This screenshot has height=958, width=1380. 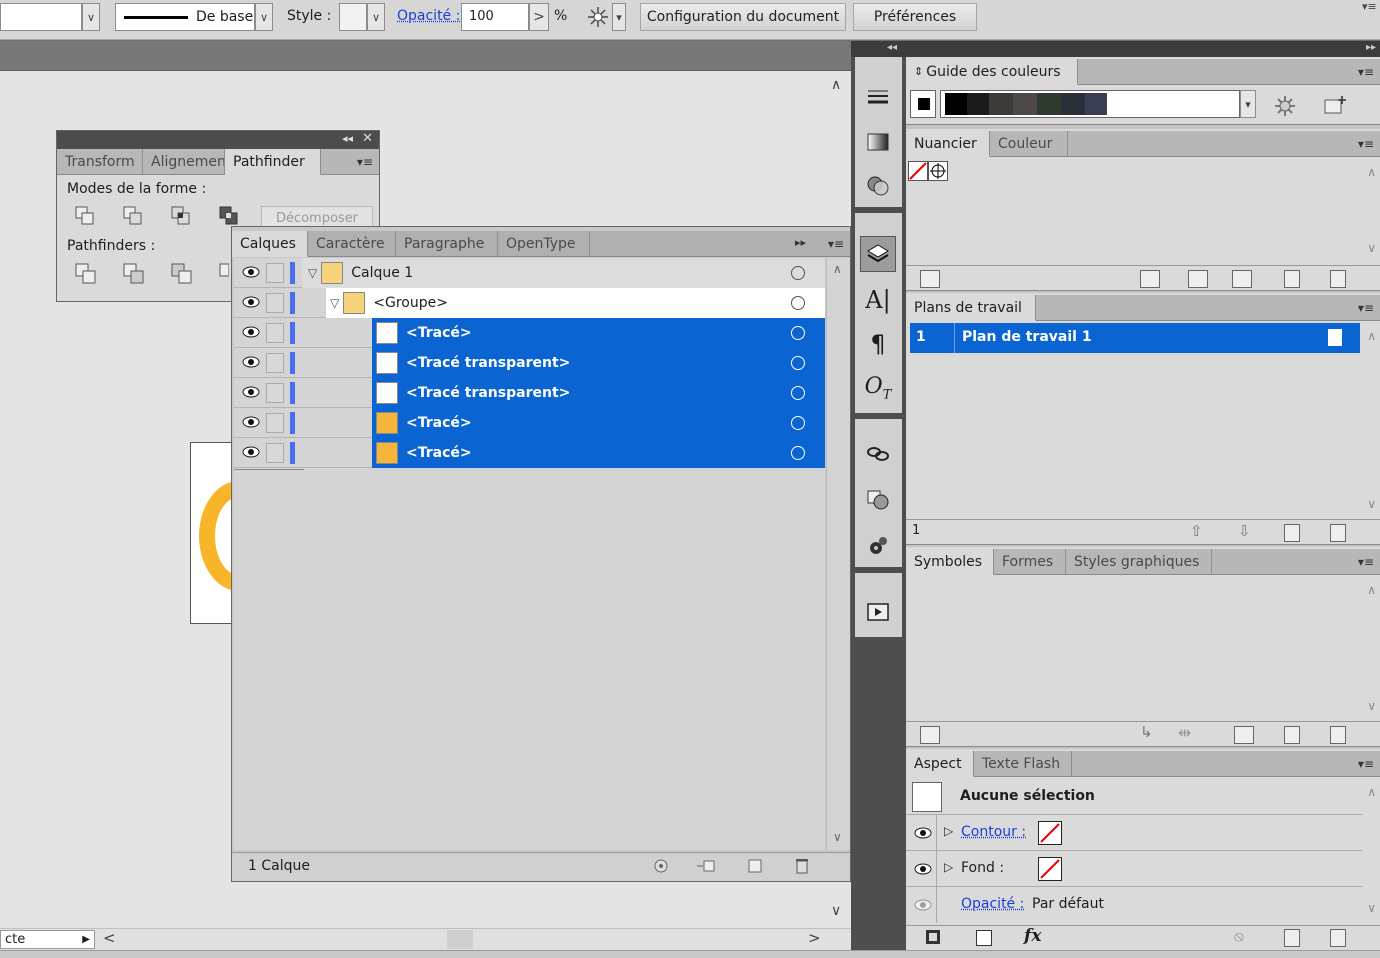 What do you see at coordinates (133, 216) in the screenshot?
I see `minus-front-icon` at bounding box center [133, 216].